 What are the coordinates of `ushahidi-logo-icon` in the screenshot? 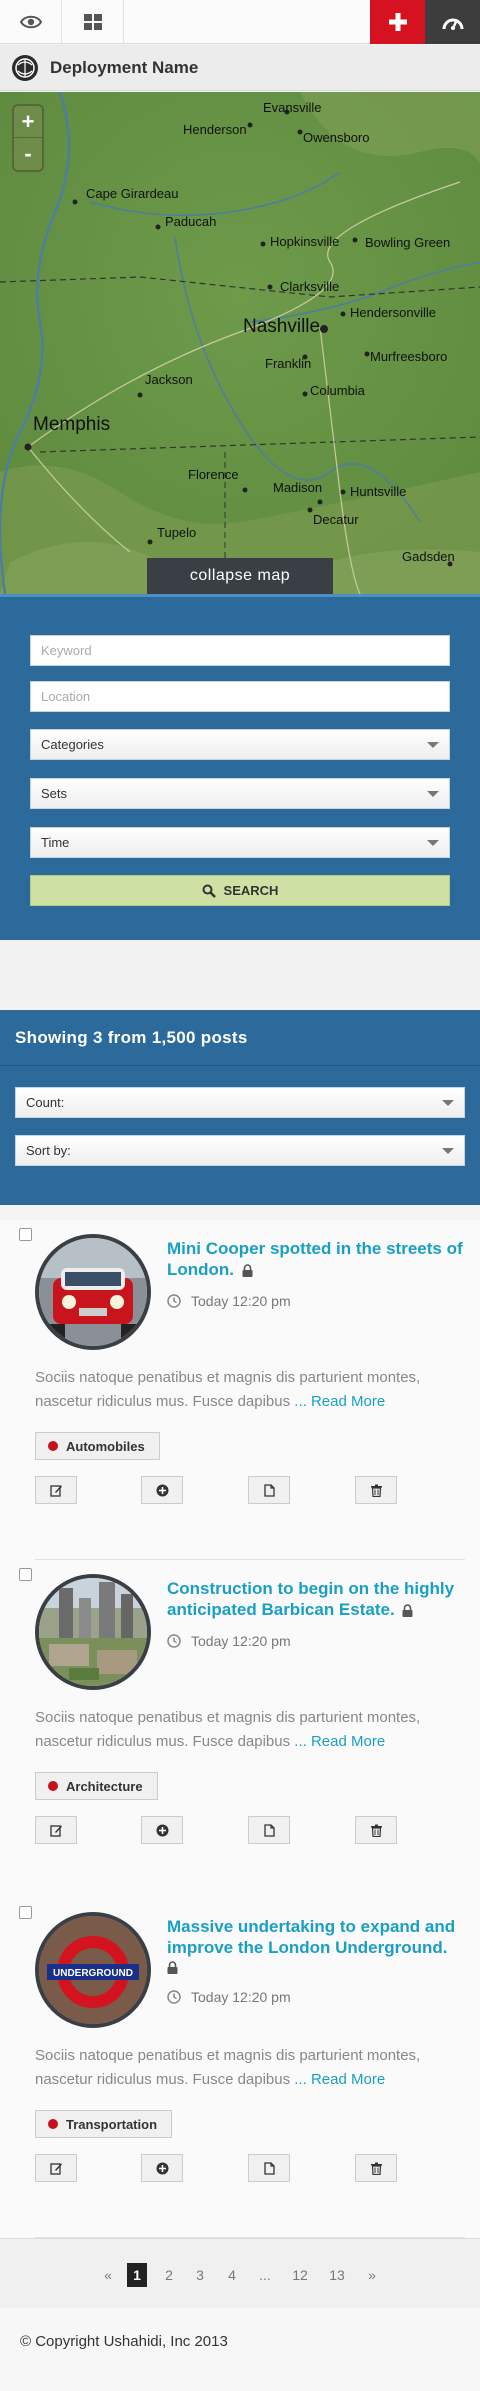 It's located at (25, 68).